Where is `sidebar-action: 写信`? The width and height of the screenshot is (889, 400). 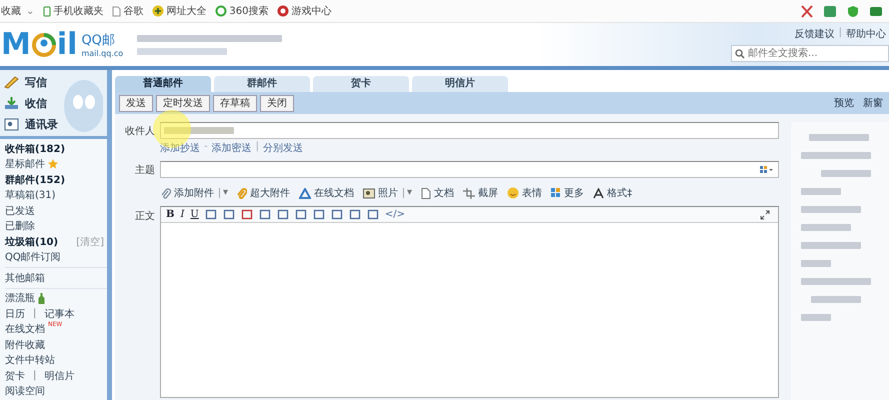
sidebar-action: 写信 is located at coordinates (55, 82).